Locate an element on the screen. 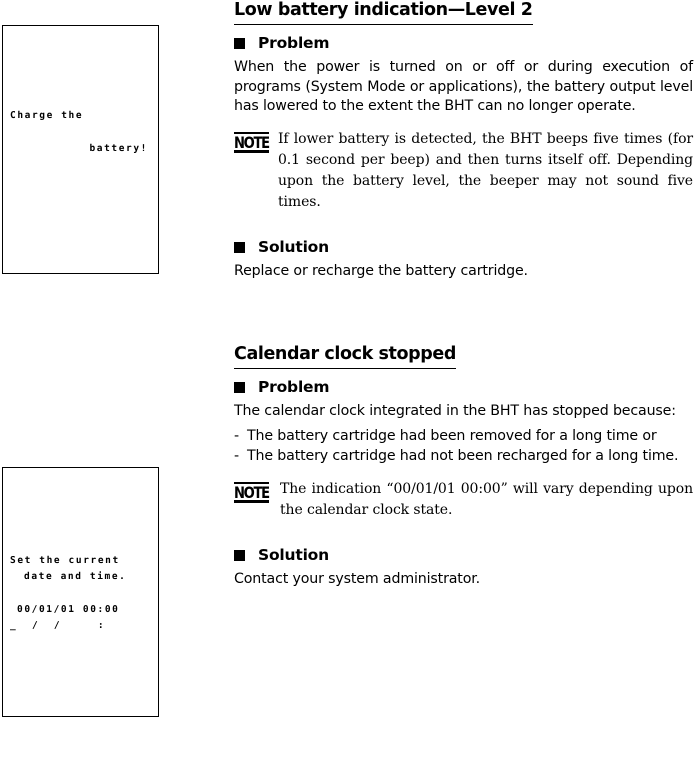  lcd-line: _ / / : is located at coordinates (58, 625).